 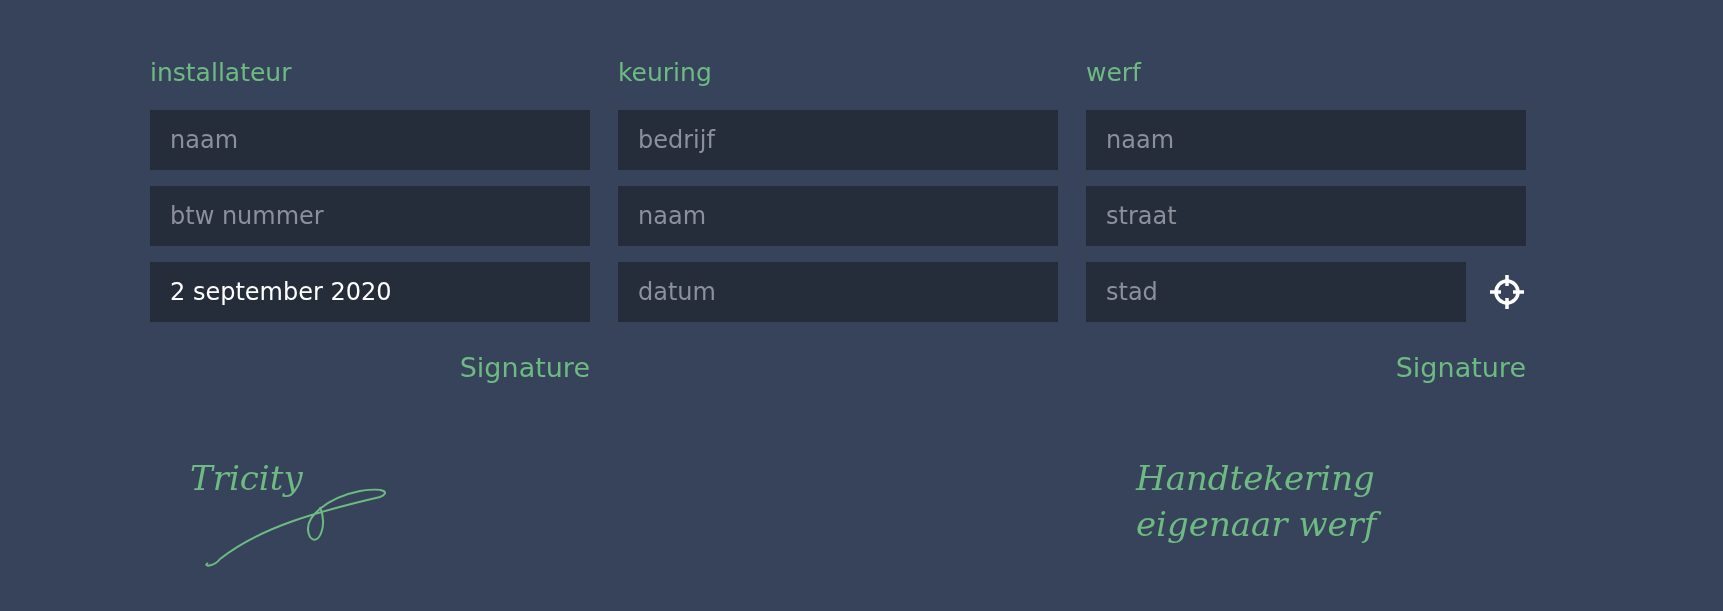 I want to click on input-field: datum, so click(x=838, y=292).